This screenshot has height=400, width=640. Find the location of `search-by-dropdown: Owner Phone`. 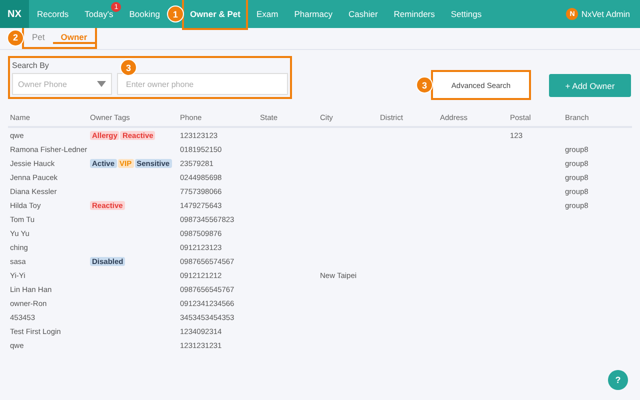

search-by-dropdown: Owner Phone is located at coordinates (62, 84).